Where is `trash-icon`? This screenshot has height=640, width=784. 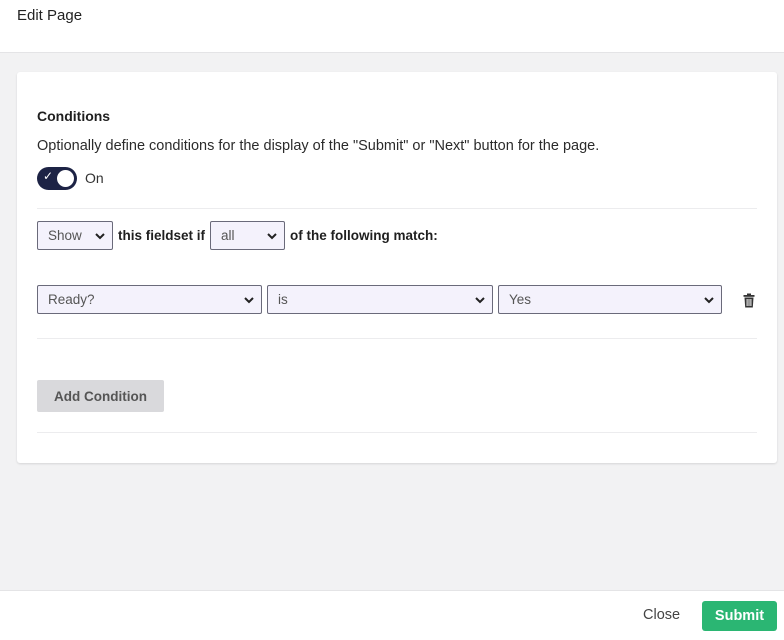
trash-icon is located at coordinates (749, 300).